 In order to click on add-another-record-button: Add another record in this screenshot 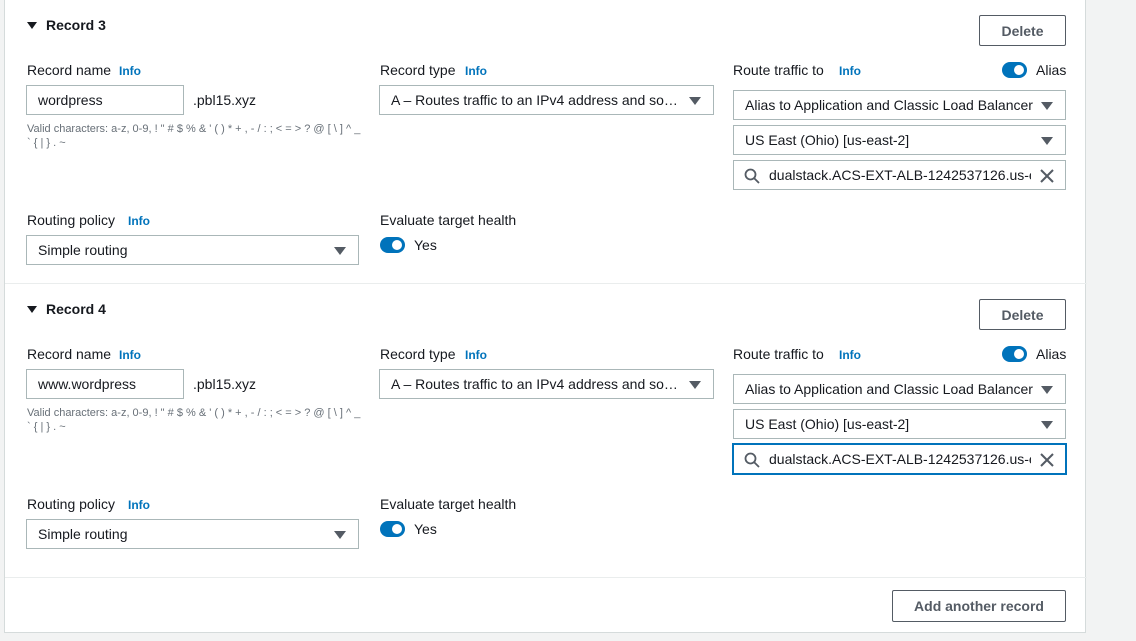, I will do `click(979, 606)`.